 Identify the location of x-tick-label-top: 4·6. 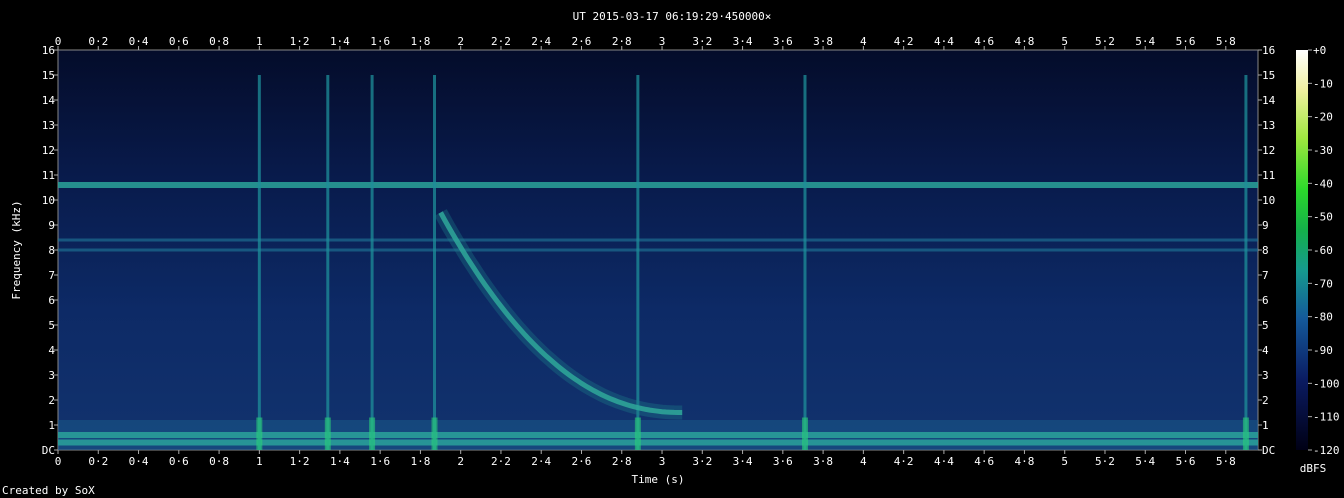
(984, 41).